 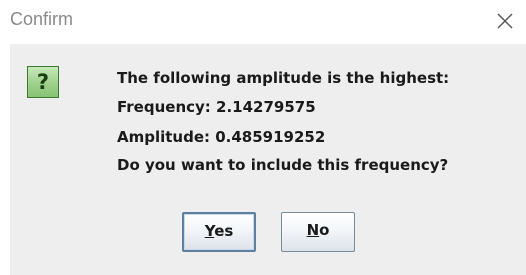 I want to click on no-mnemonic: N, so click(x=313, y=230).